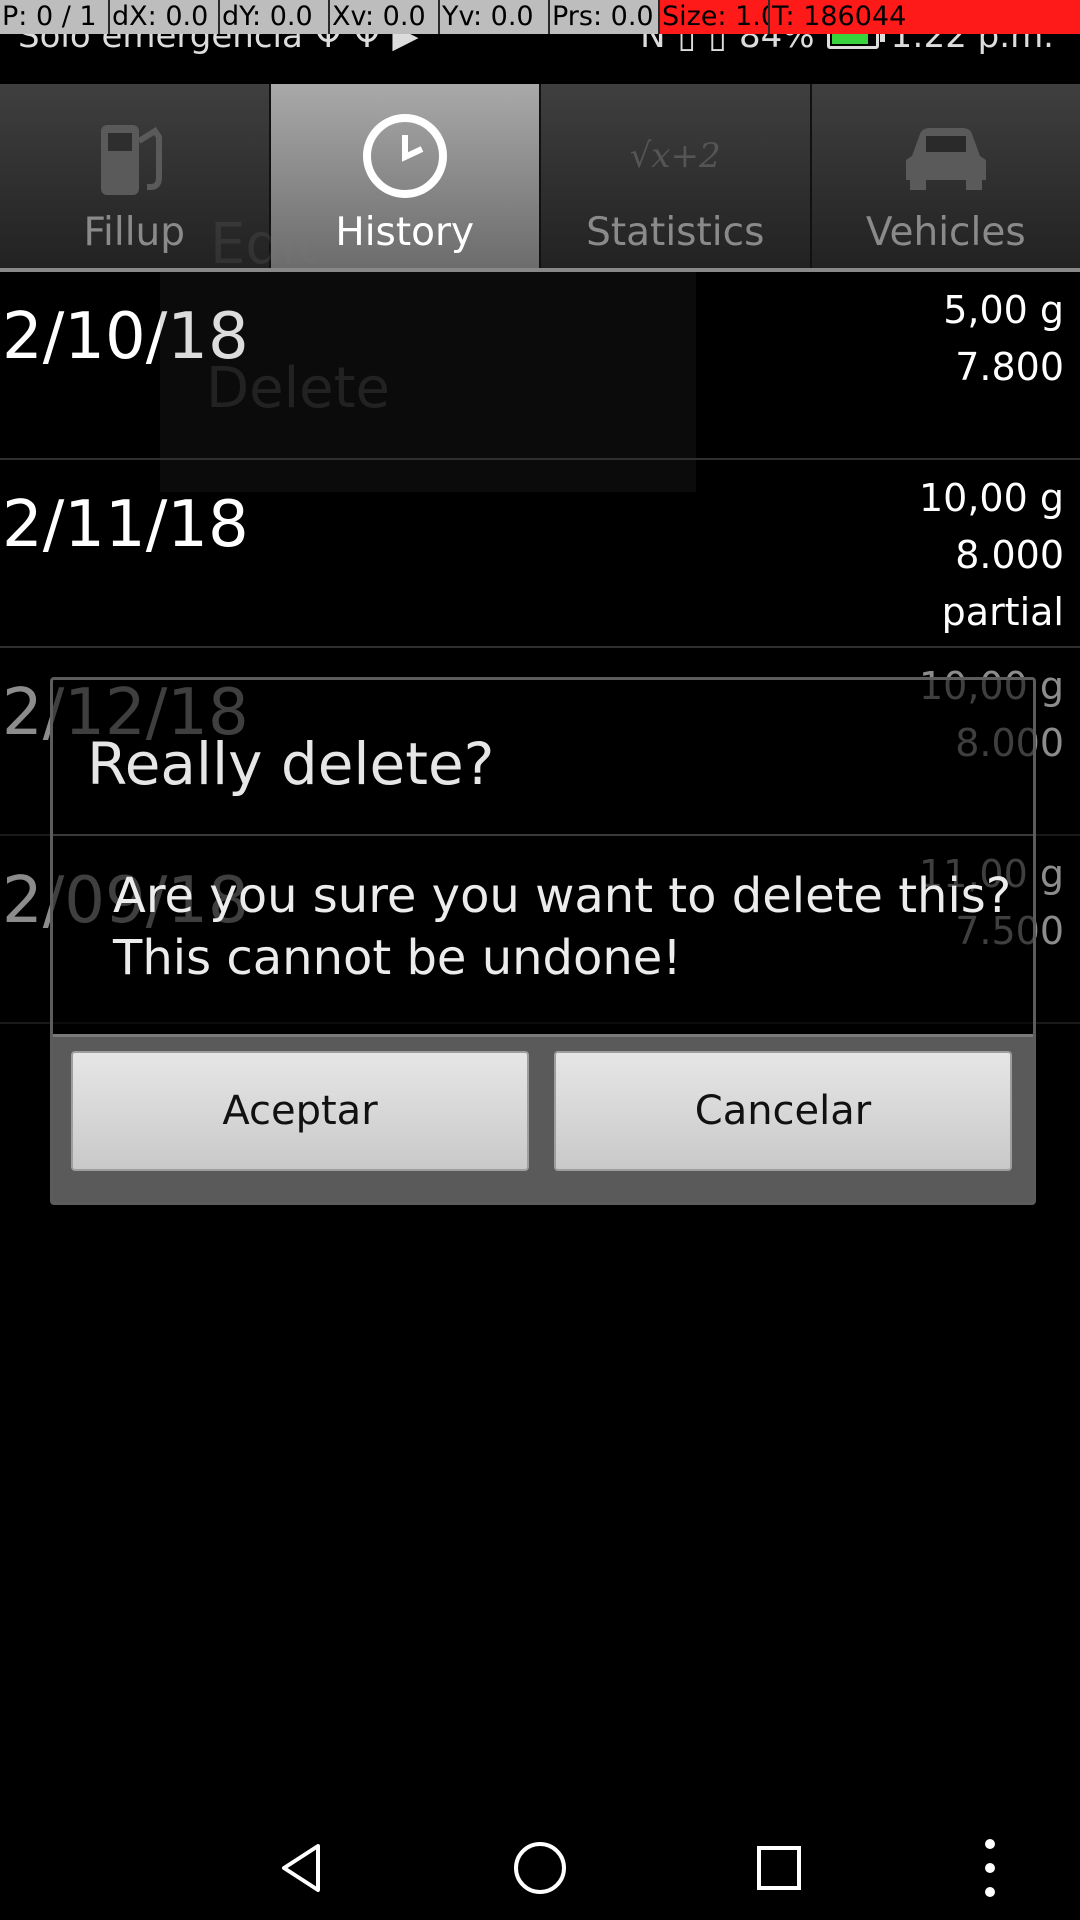  Describe the element at coordinates (540, 178) in the screenshot. I see `tab-bar: Fillup History √x+2 Statistics Vehicles` at that location.